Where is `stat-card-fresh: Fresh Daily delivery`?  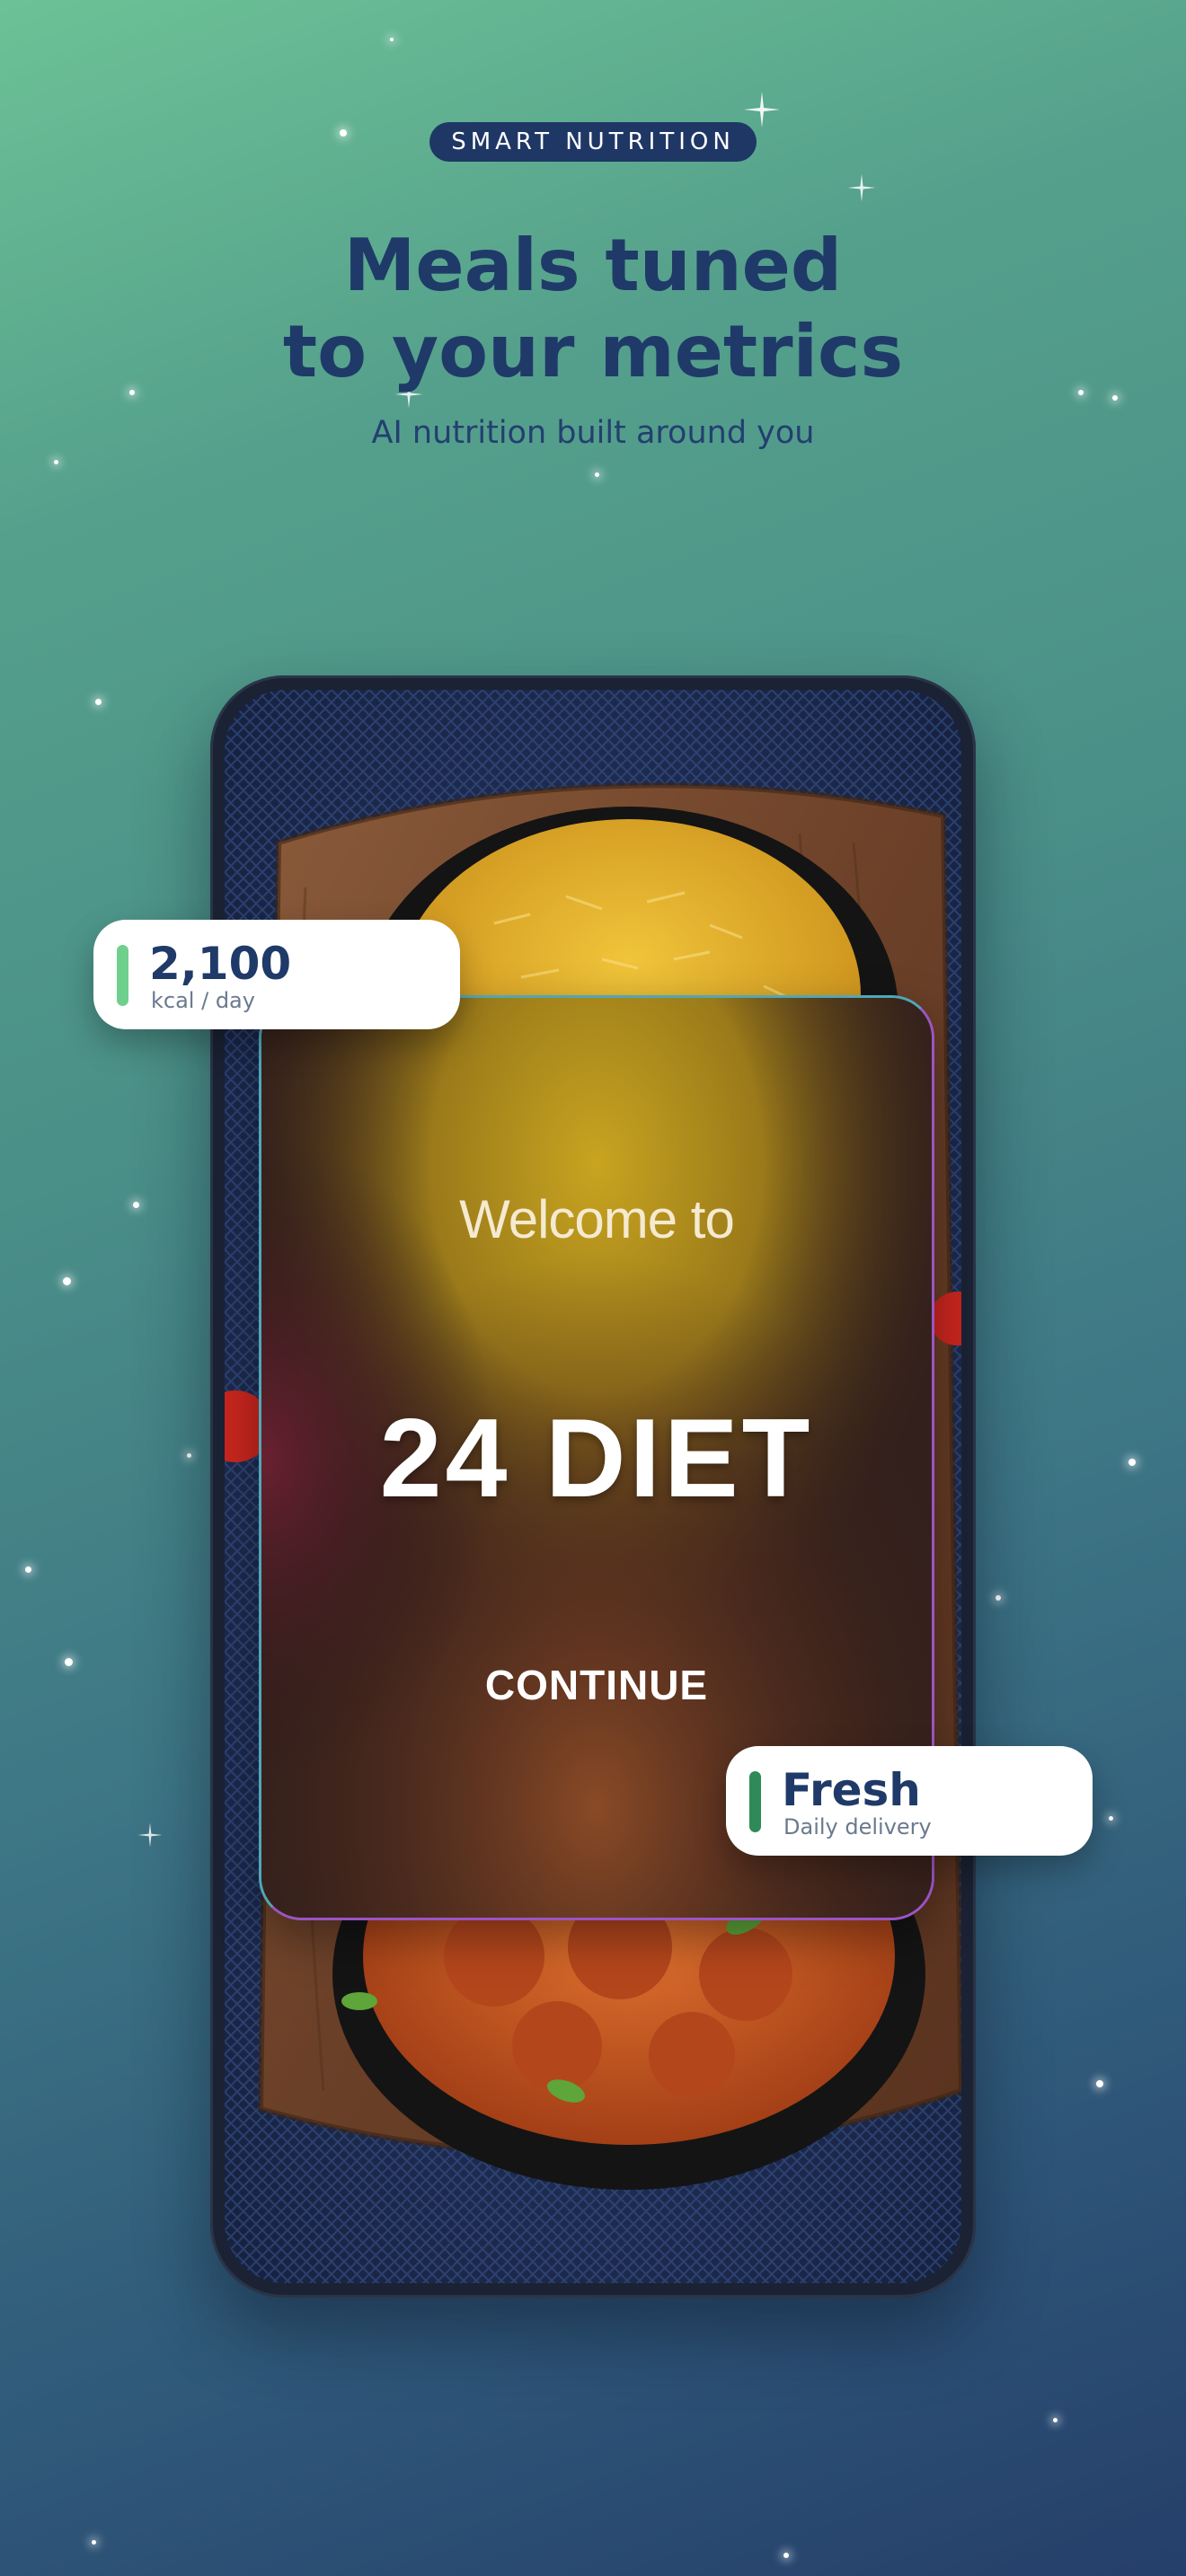
stat-card-fresh: Fresh Daily delivery is located at coordinates (909, 1801).